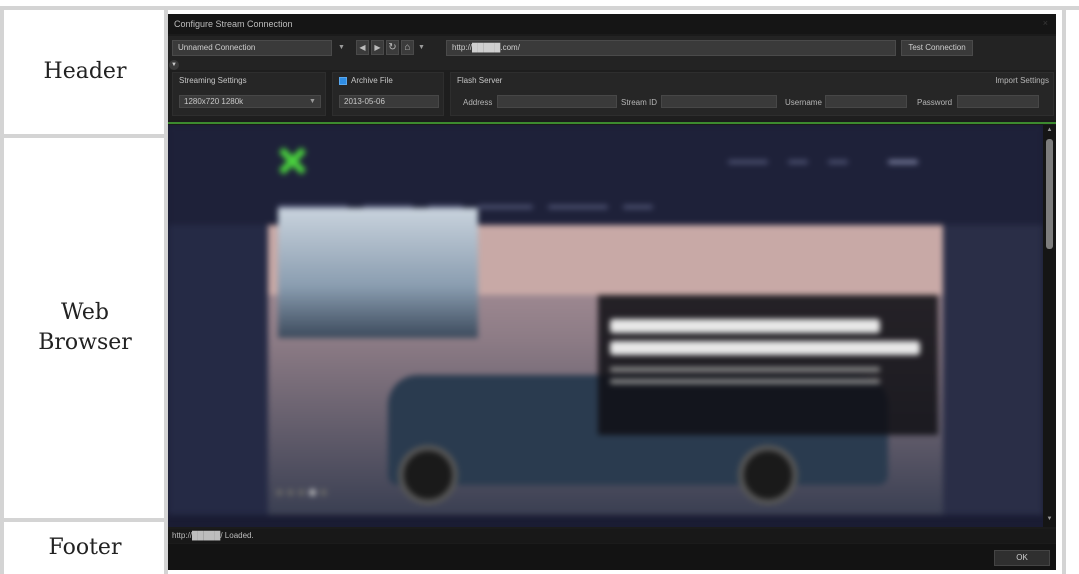  I want to click on flash-server-title: Flash Server, so click(480, 80).